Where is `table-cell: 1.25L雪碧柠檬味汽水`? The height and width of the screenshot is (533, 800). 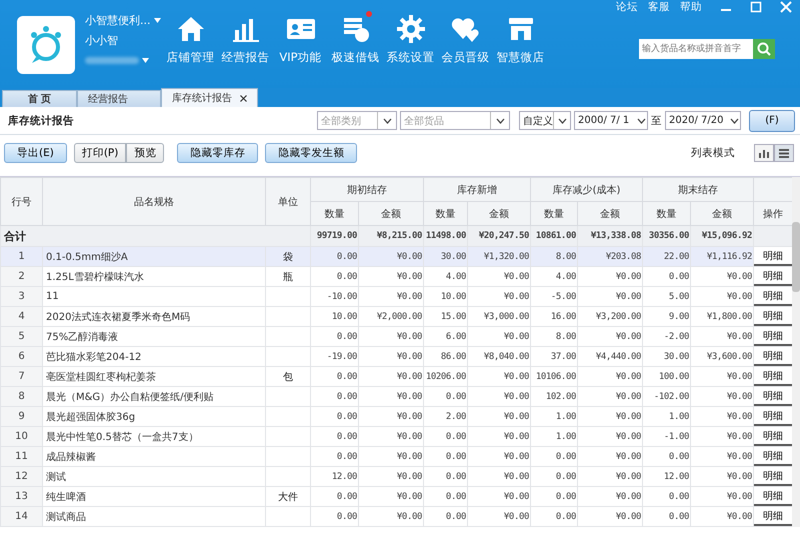
table-cell: 1.25L雪碧柠檬味汽水 is located at coordinates (154, 276).